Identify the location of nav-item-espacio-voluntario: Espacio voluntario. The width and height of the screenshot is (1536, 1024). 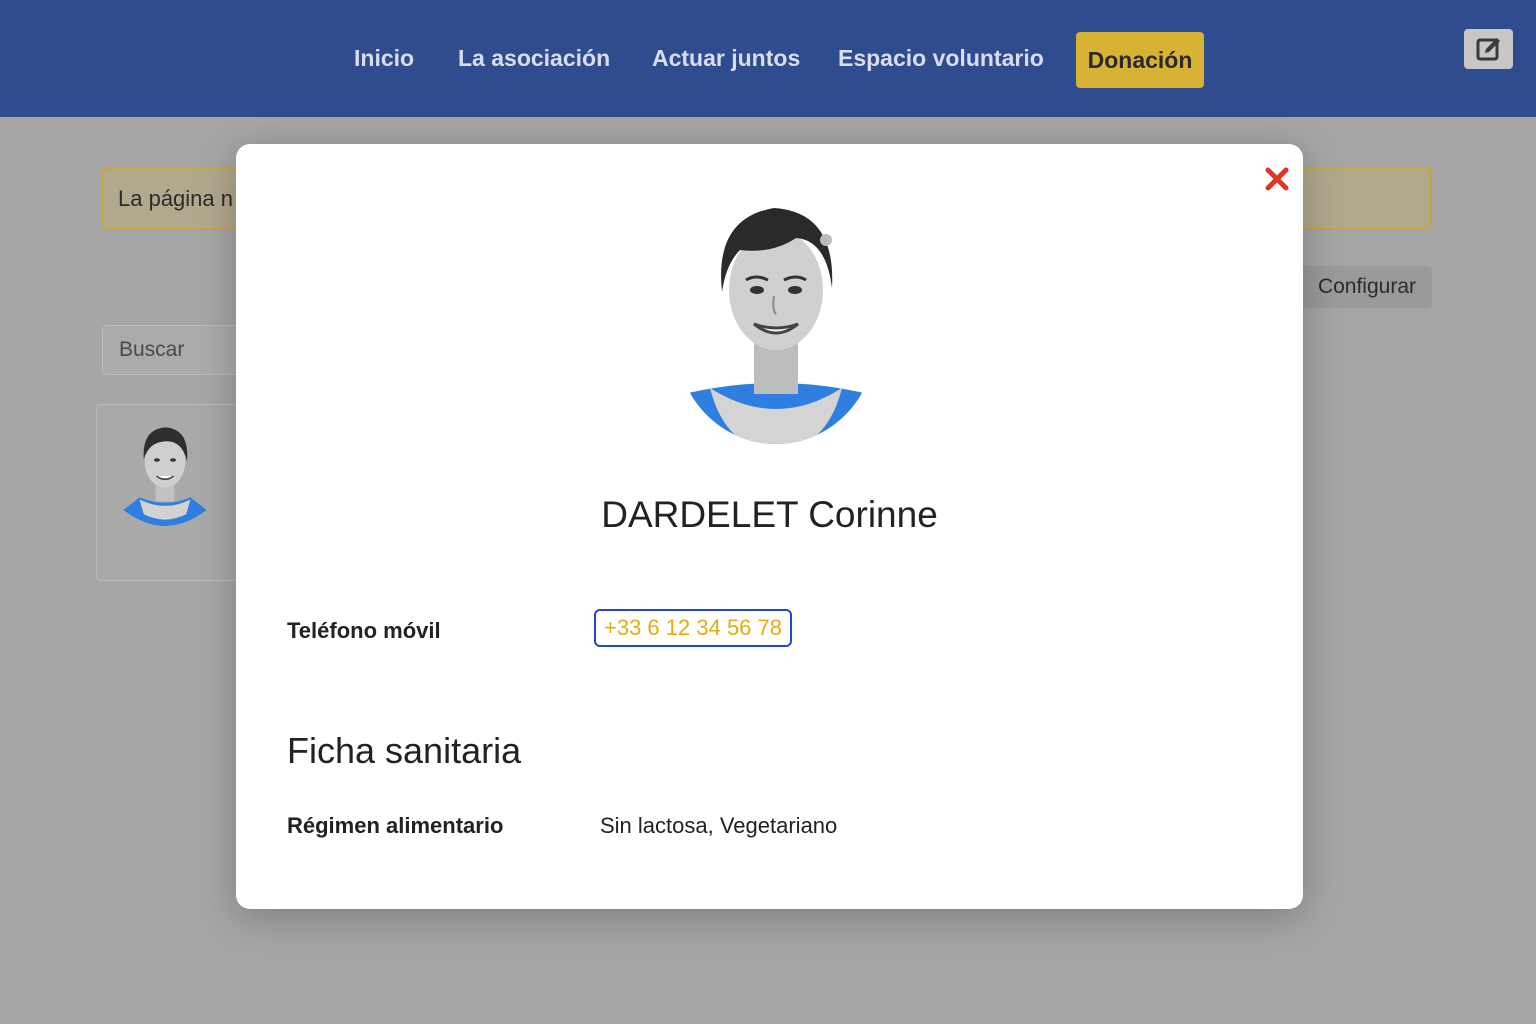
(941, 58).